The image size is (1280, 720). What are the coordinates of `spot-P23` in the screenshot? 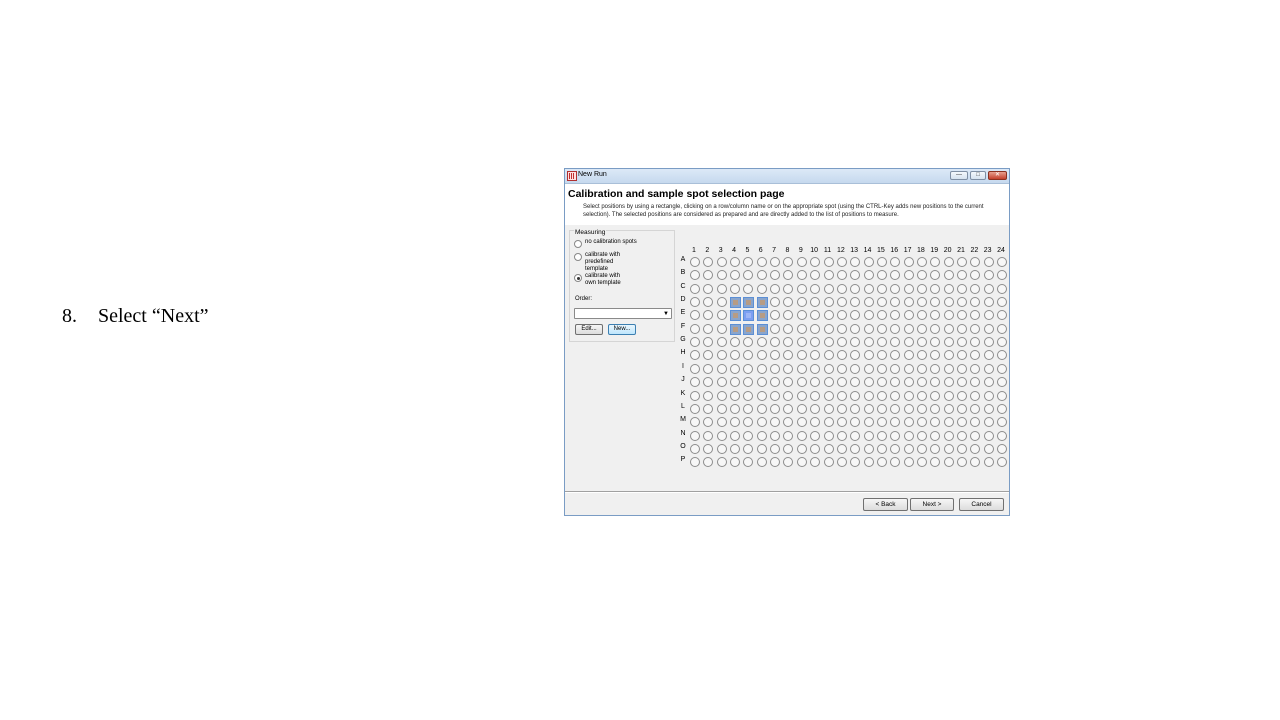 It's located at (988, 462).